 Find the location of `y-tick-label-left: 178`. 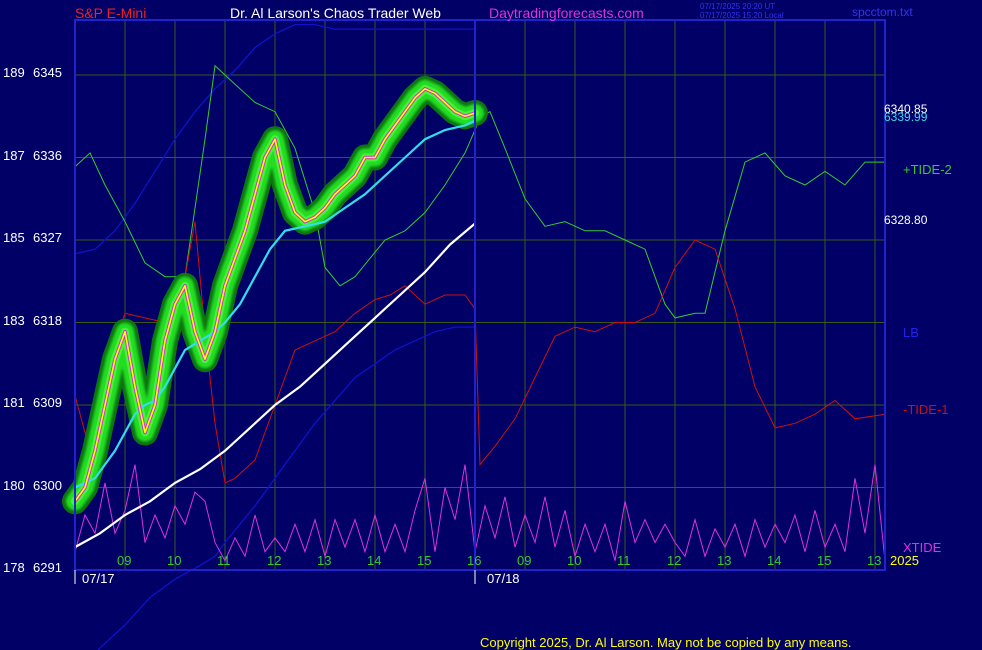

y-tick-label-left: 178 is located at coordinates (14, 567).